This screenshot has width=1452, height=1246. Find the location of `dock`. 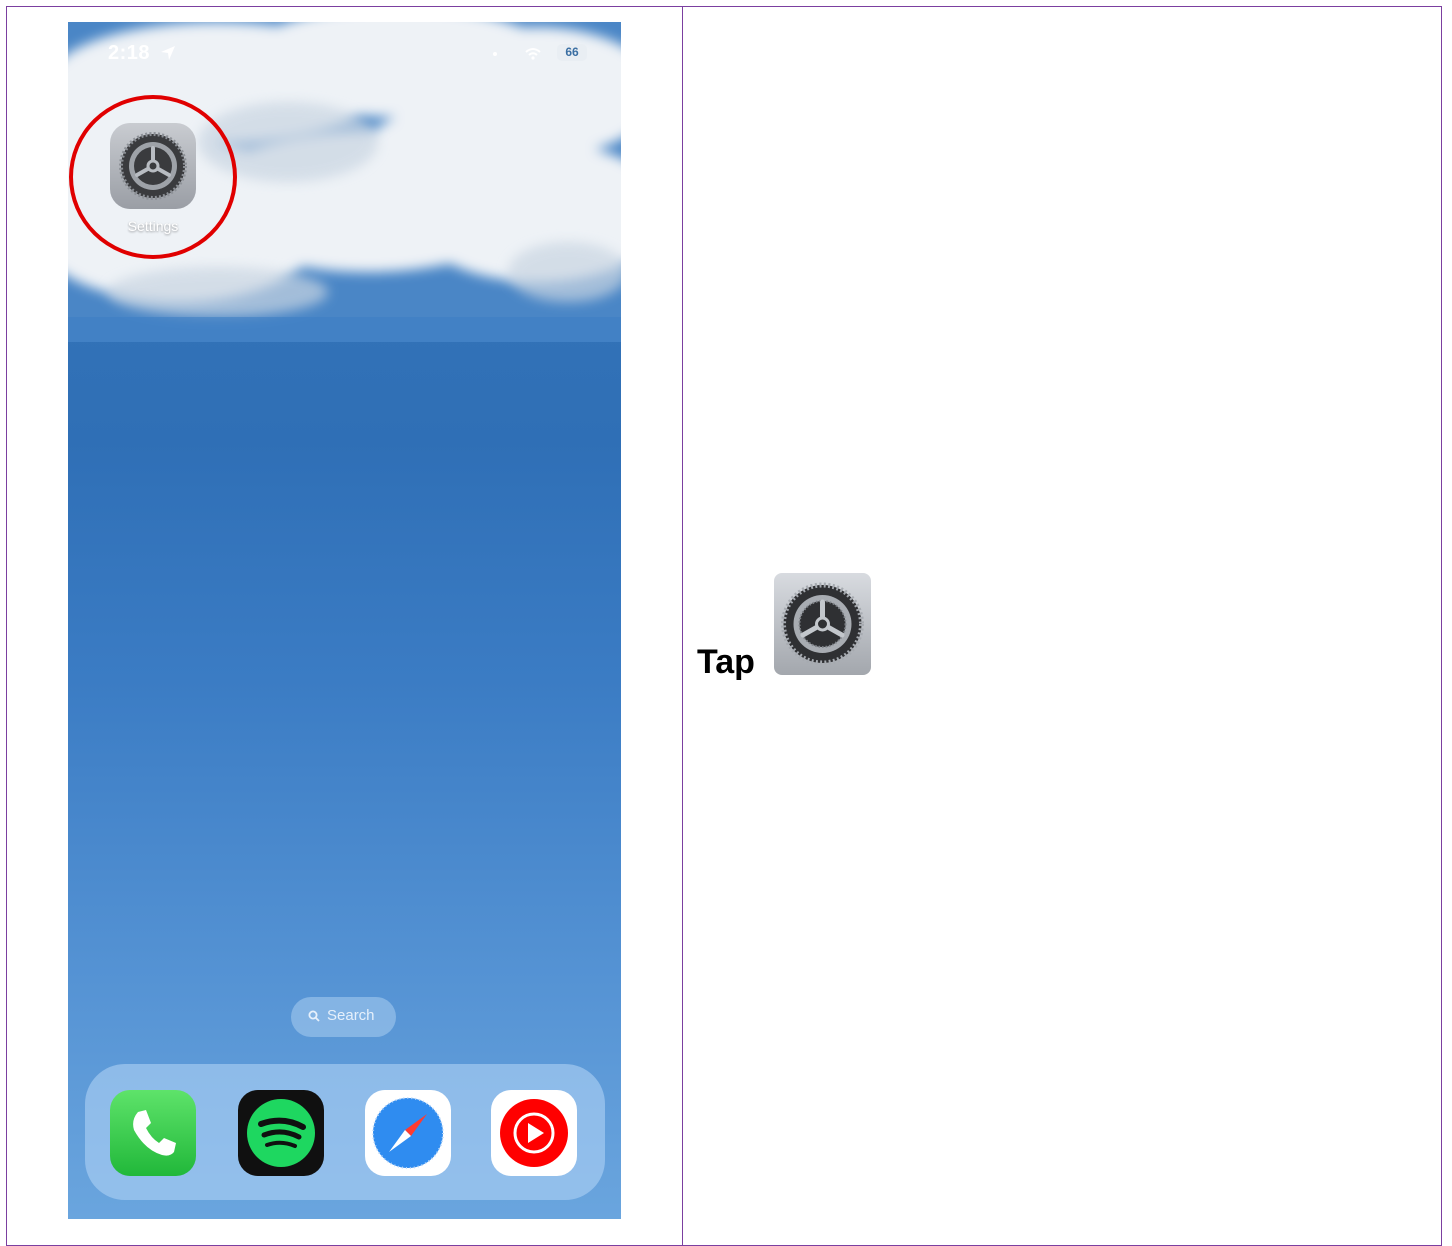

dock is located at coordinates (345, 1132).